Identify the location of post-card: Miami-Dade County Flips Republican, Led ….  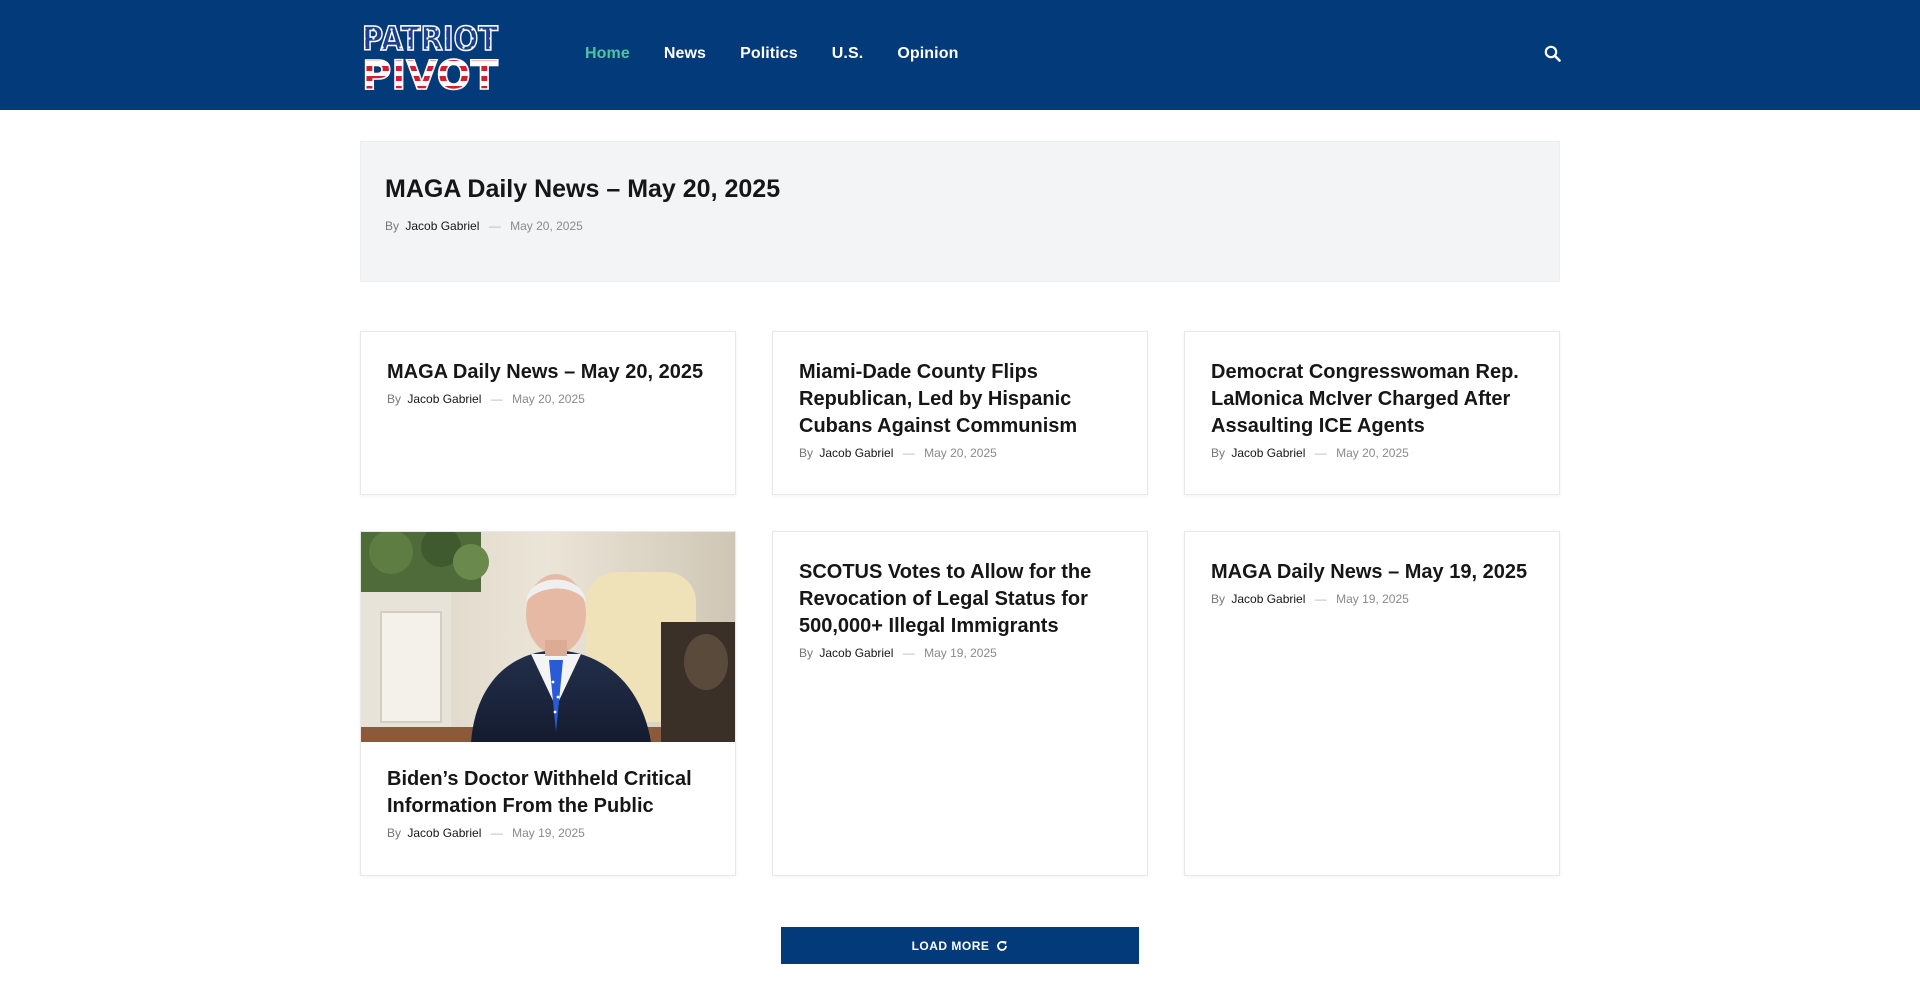
(960, 413).